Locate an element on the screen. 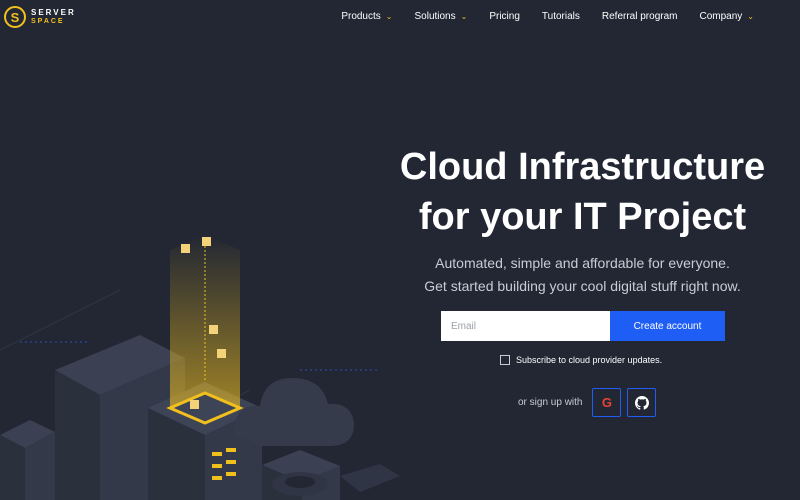  nav-item-solutions: Solutions ⌄ is located at coordinates (440, 16).